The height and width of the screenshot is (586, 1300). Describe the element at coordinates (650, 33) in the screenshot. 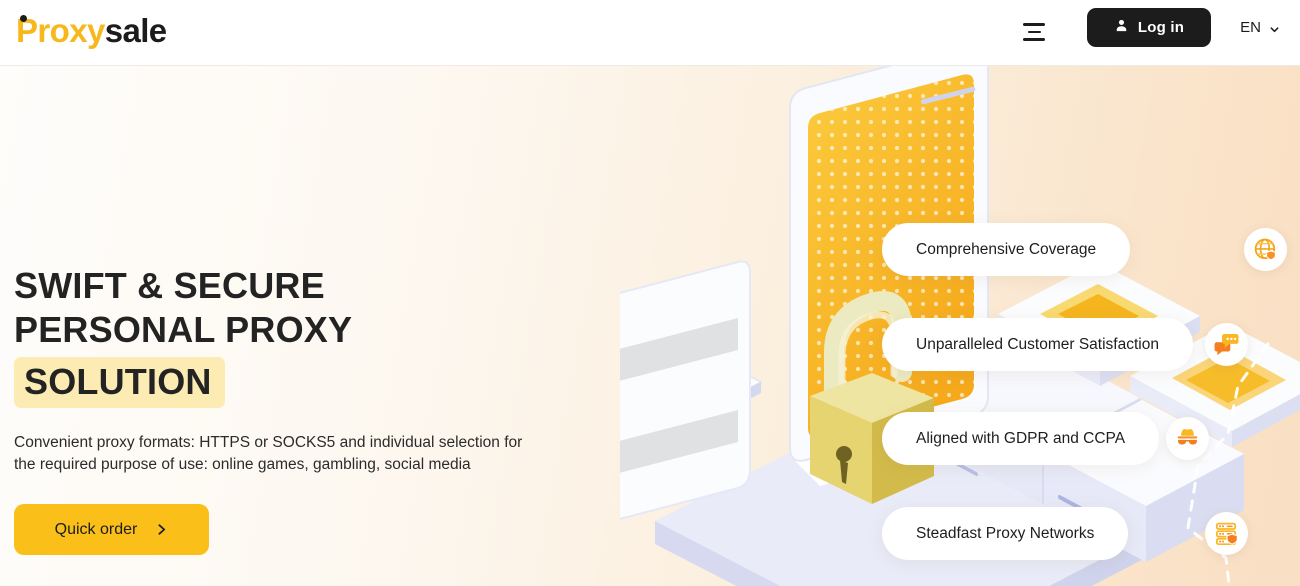

I see `site-header: Proxy sale Log in EN` at that location.